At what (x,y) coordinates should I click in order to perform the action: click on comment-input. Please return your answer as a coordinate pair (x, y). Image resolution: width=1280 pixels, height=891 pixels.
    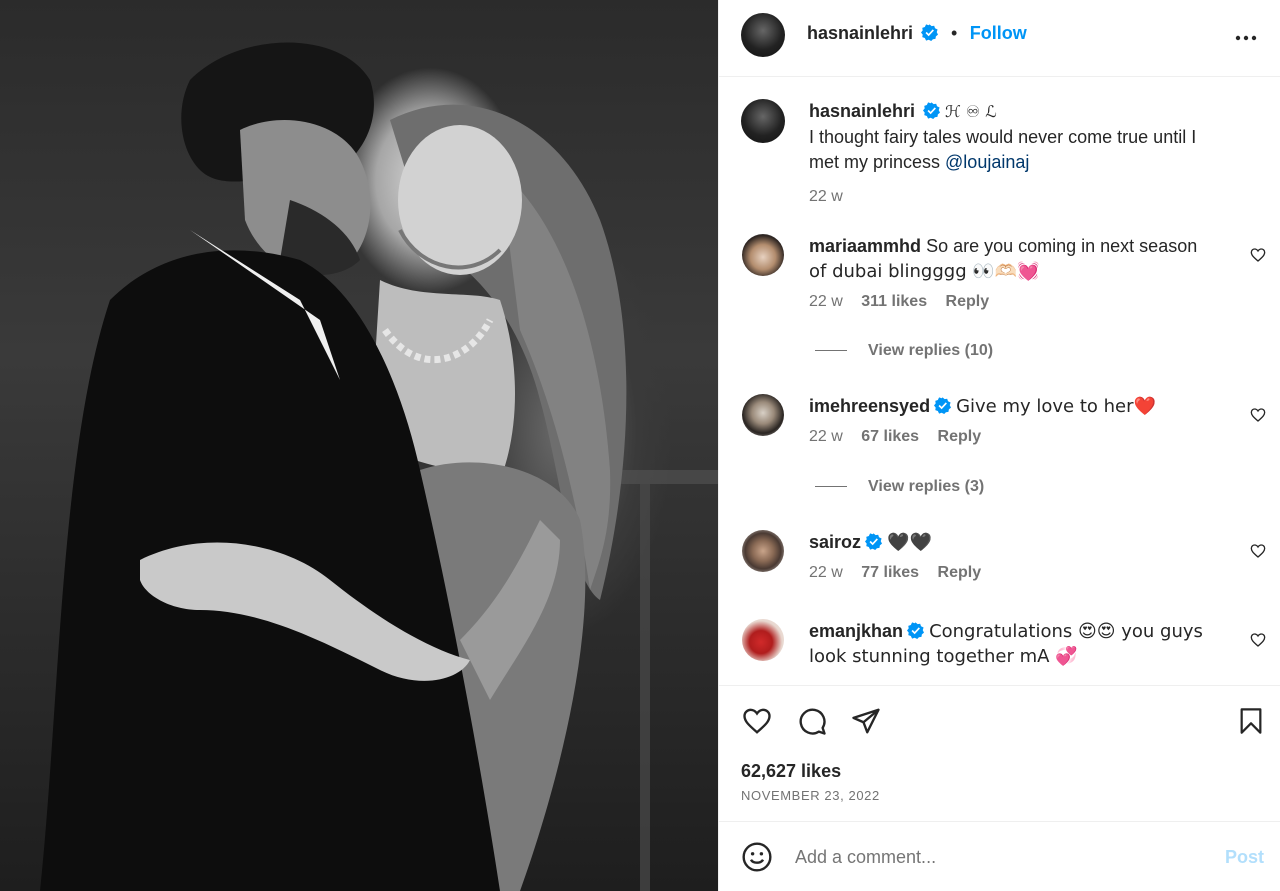
    Looking at the image, I should click on (985, 857).